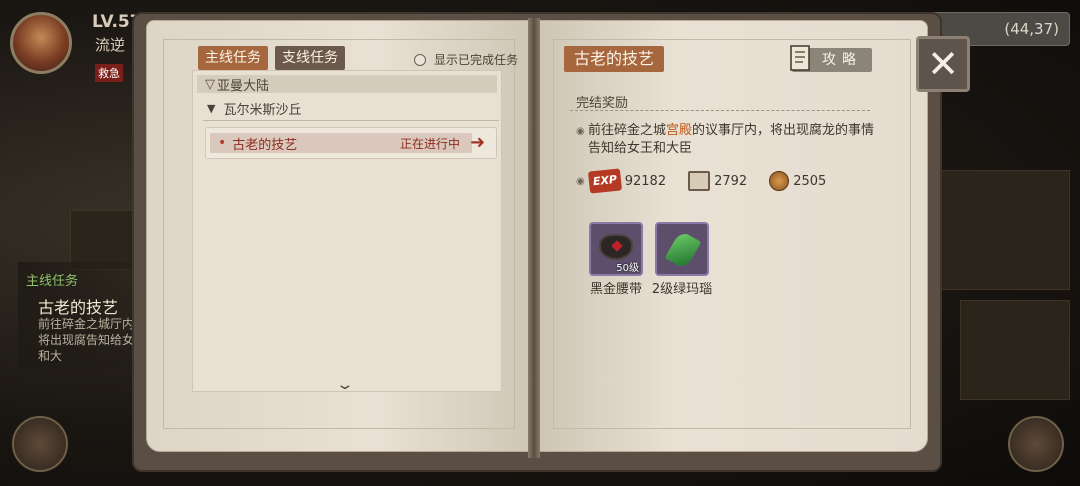  I want to click on radio-circle-icon, so click(420, 59).